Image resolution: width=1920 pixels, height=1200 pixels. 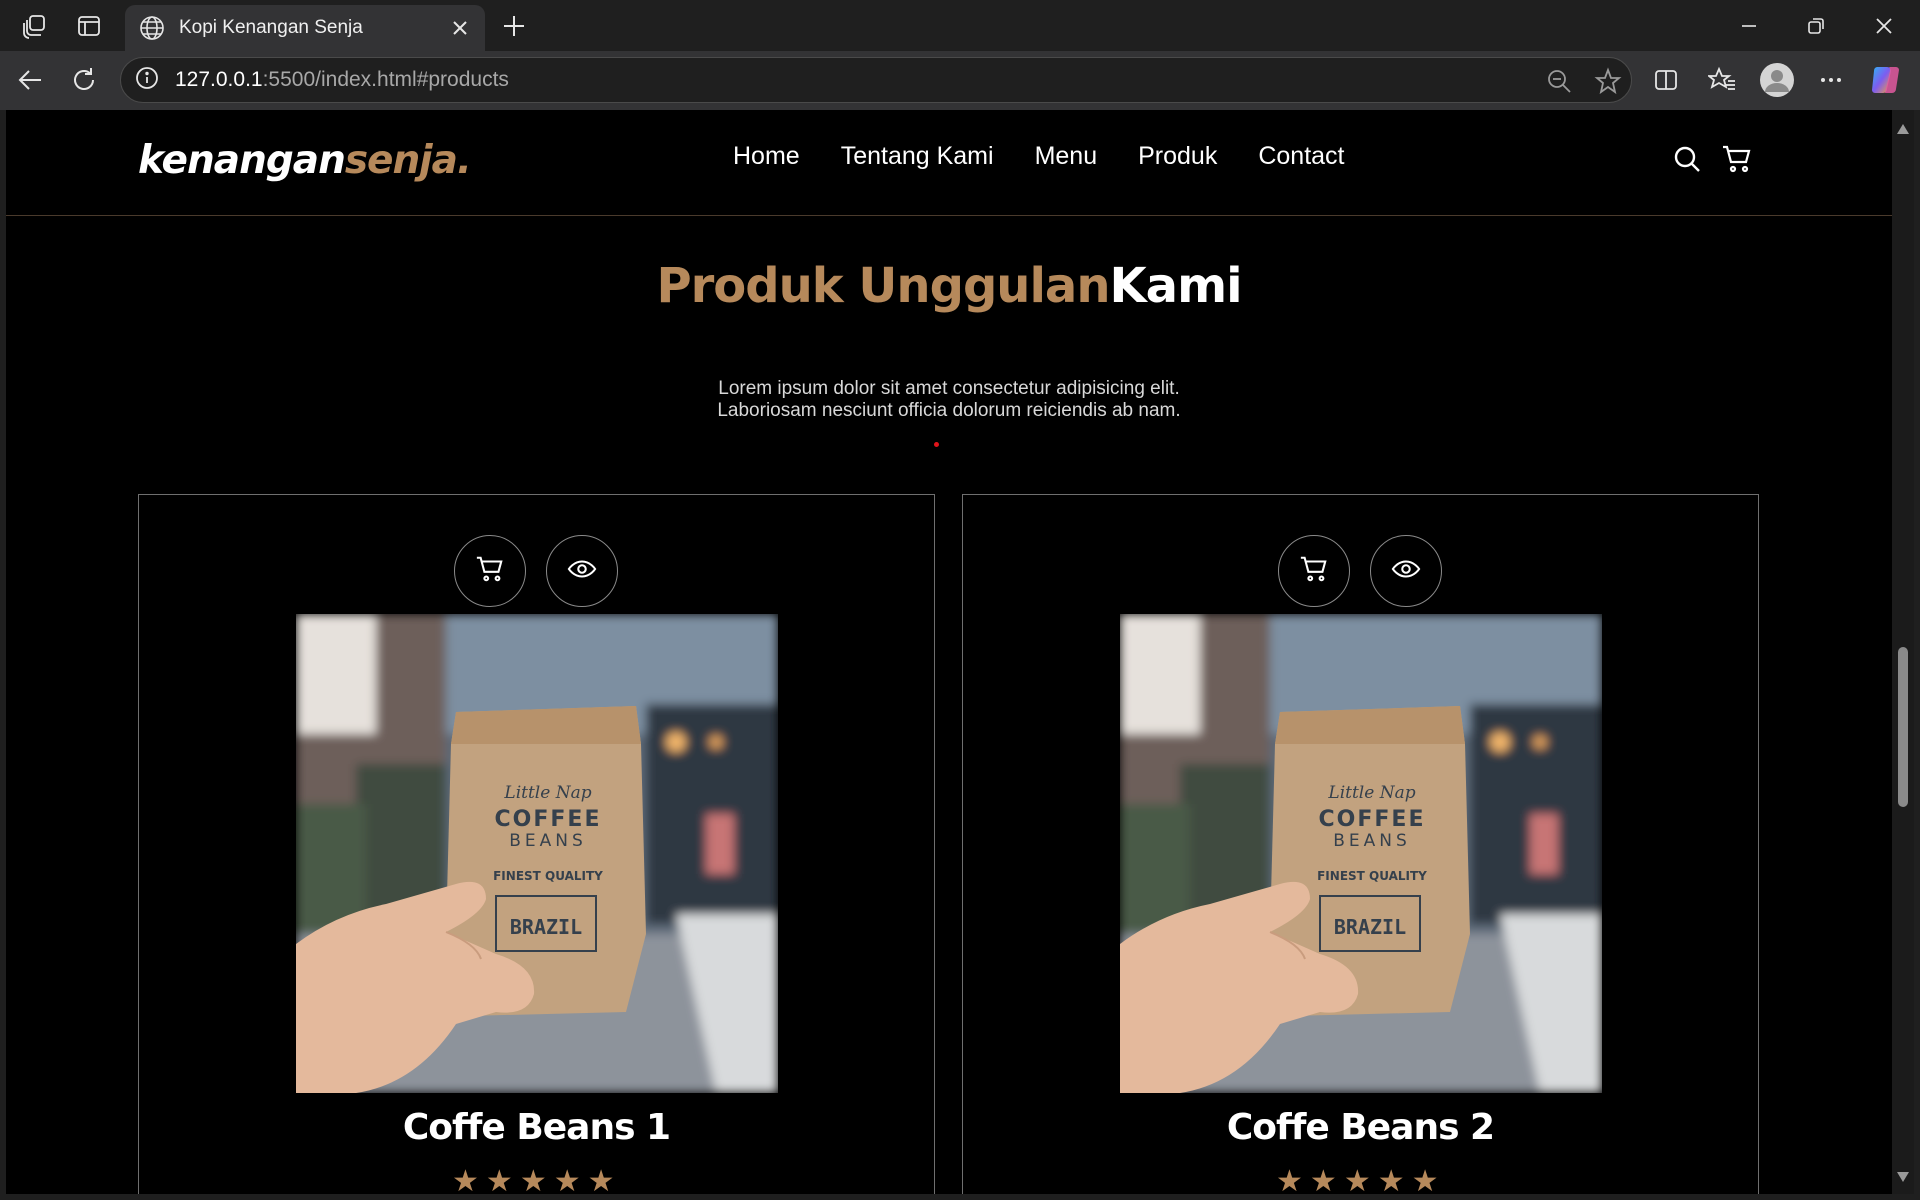 What do you see at coordinates (1559, 83) in the screenshot?
I see `zoom-out-icon` at bounding box center [1559, 83].